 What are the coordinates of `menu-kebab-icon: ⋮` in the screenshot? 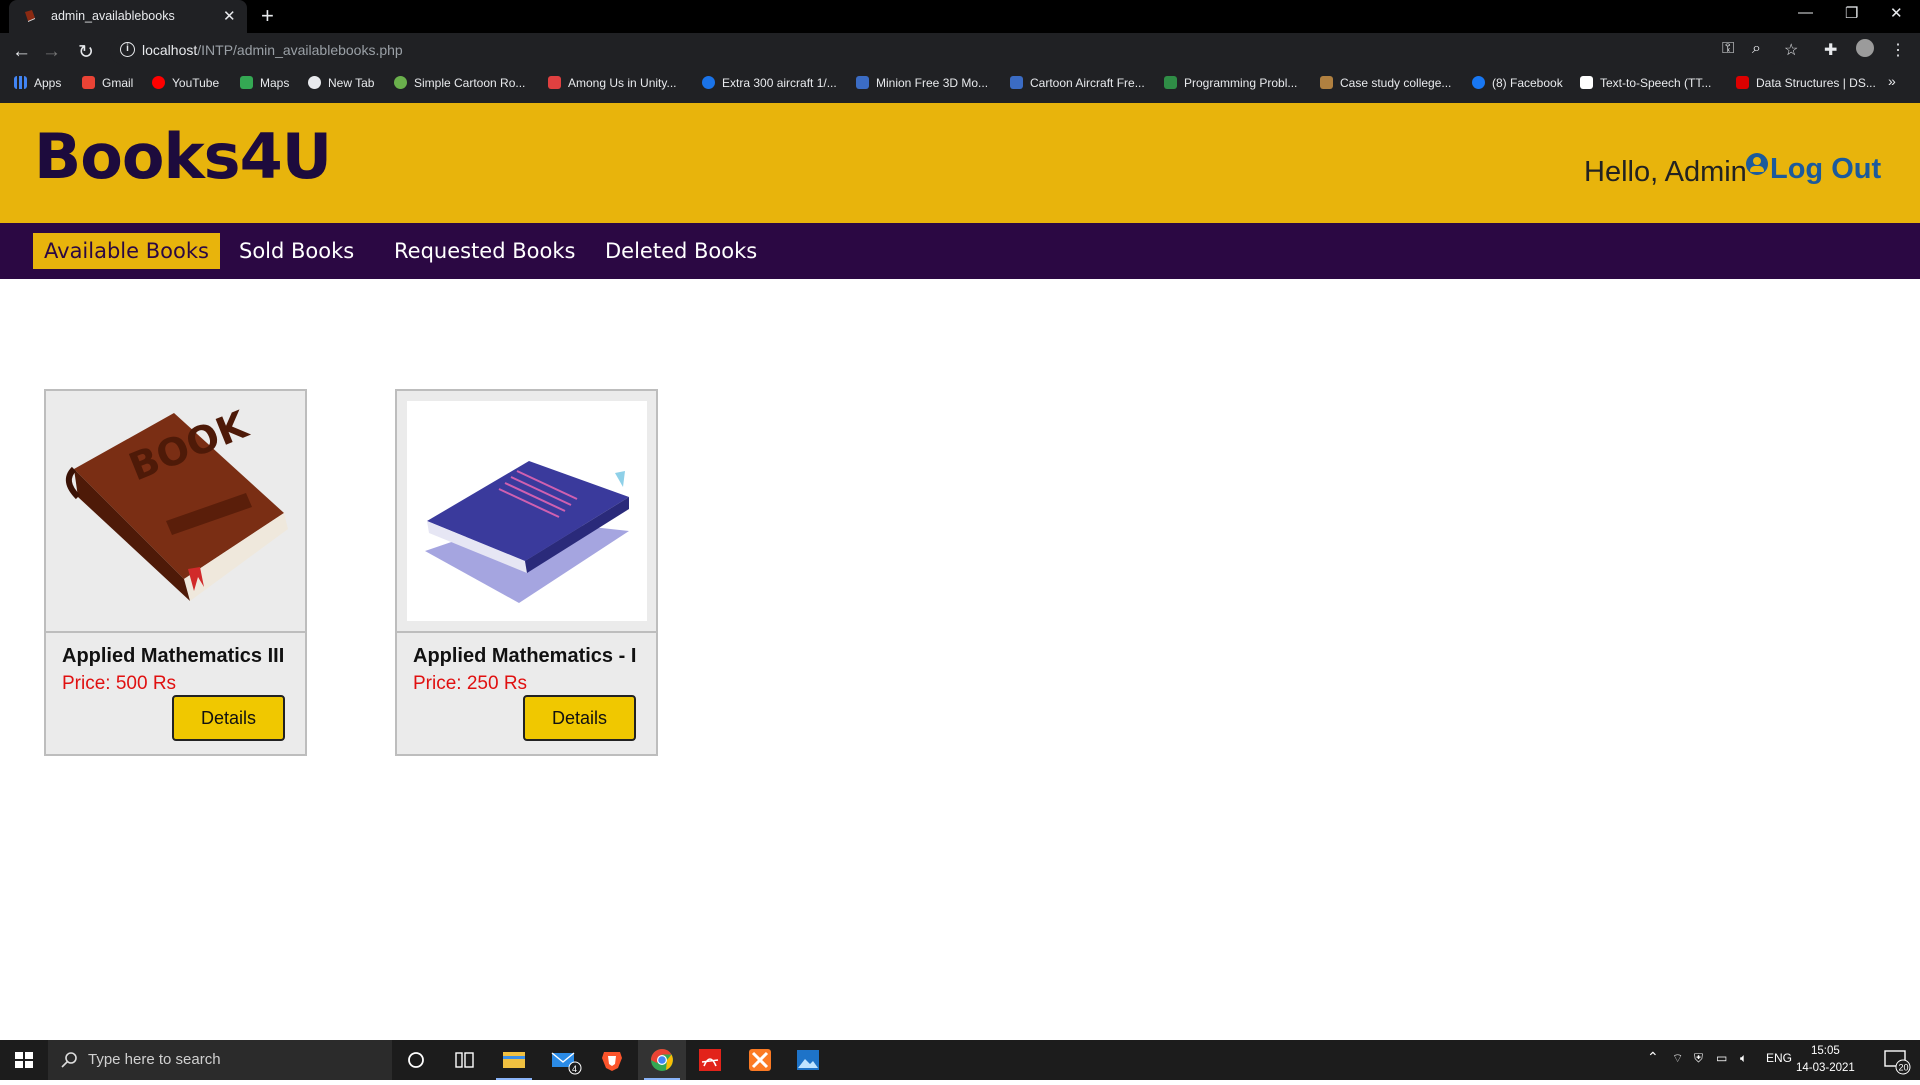 It's located at (1898, 50).